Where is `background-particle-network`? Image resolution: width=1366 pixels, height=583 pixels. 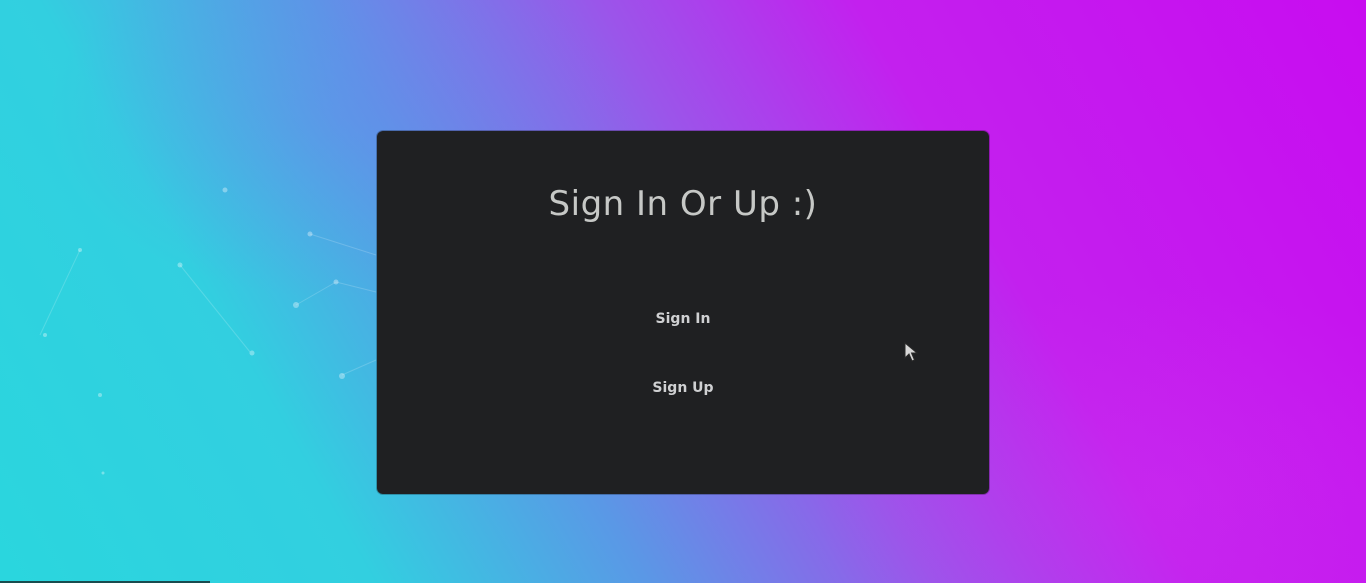 background-particle-network is located at coordinates (208, 331).